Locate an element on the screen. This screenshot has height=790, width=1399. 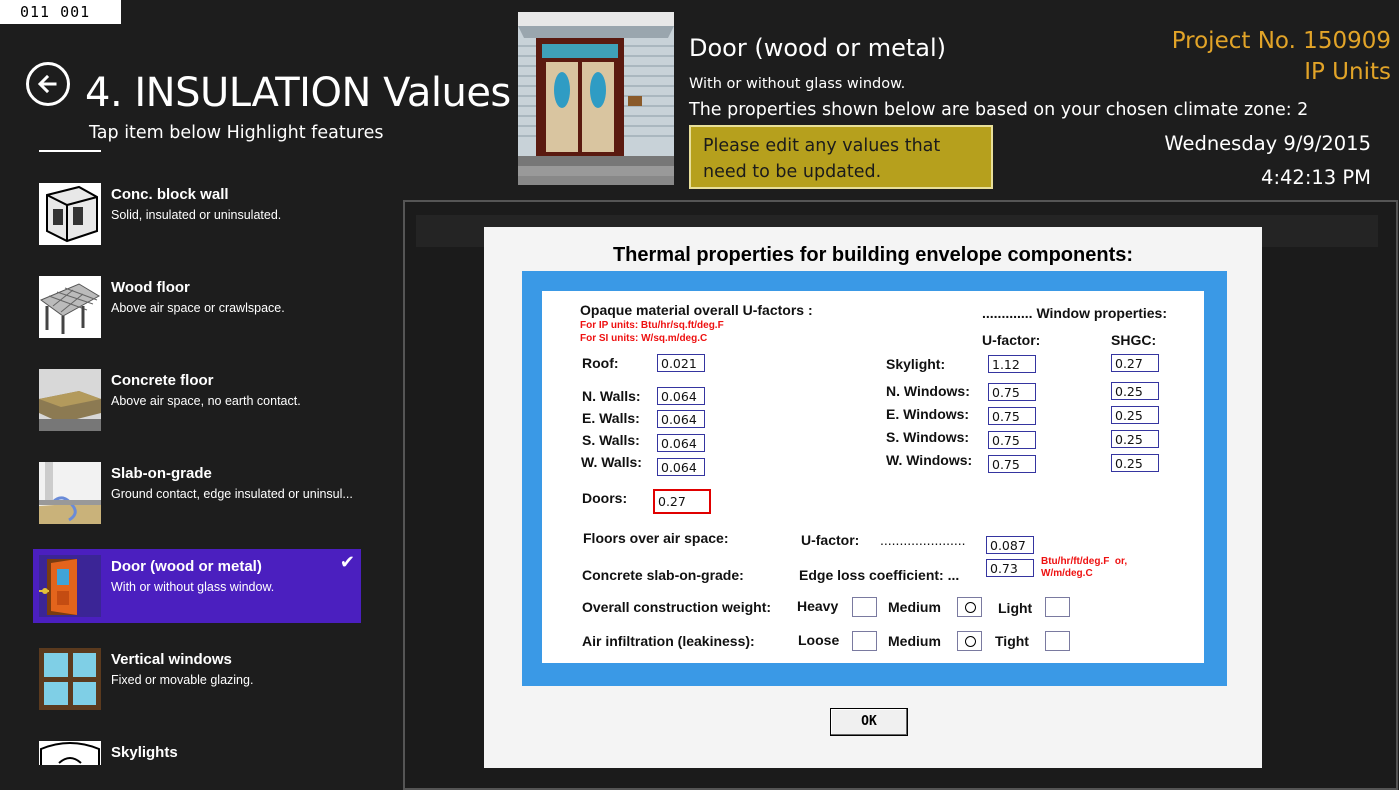
doors-label: Doors: is located at coordinates (605, 498).